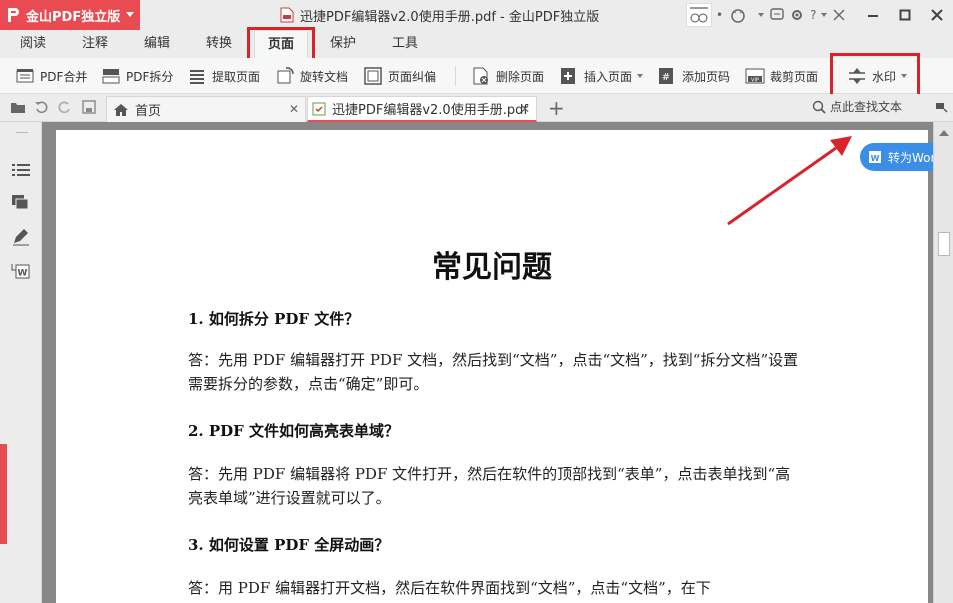 The image size is (953, 603). Describe the element at coordinates (89, 108) in the screenshot. I see `save-icon` at that location.